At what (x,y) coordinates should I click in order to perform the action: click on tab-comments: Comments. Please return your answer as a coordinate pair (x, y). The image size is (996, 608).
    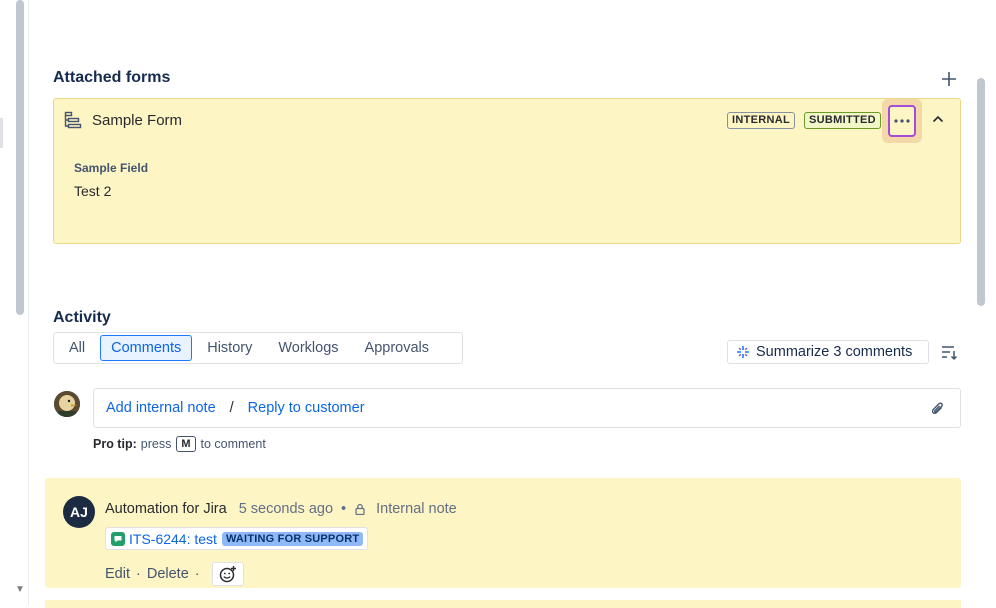
    Looking at the image, I should click on (146, 348).